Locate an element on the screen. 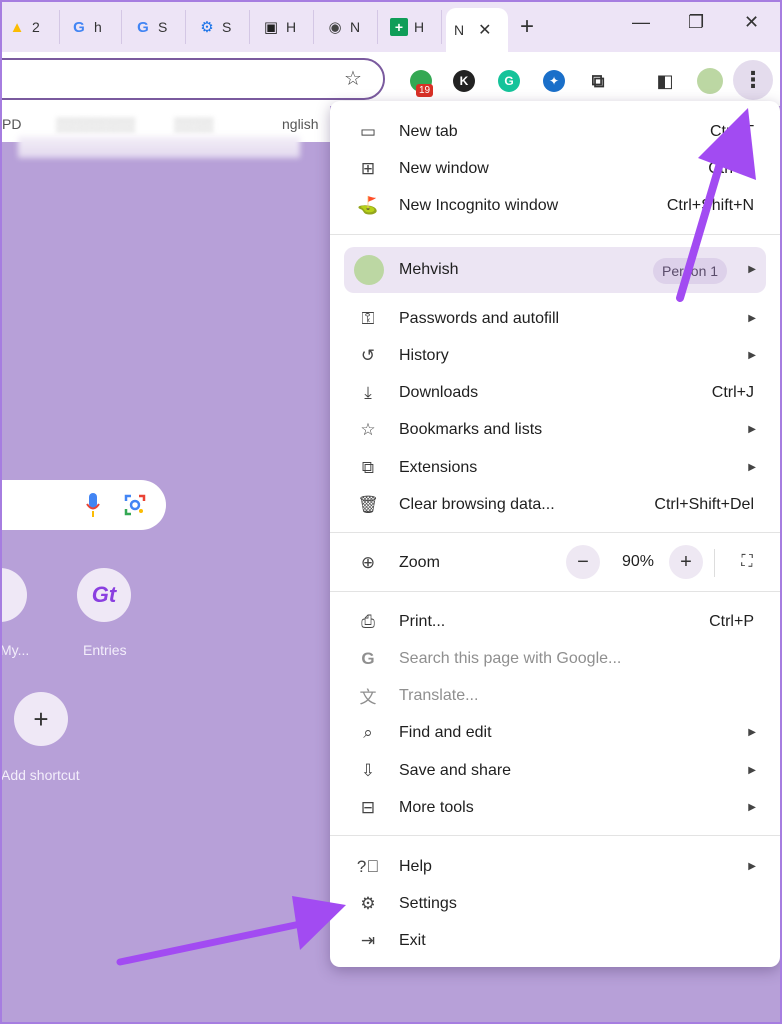 The height and width of the screenshot is (1024, 782). puzzle-icon: ⧉ is located at coordinates (368, 467).